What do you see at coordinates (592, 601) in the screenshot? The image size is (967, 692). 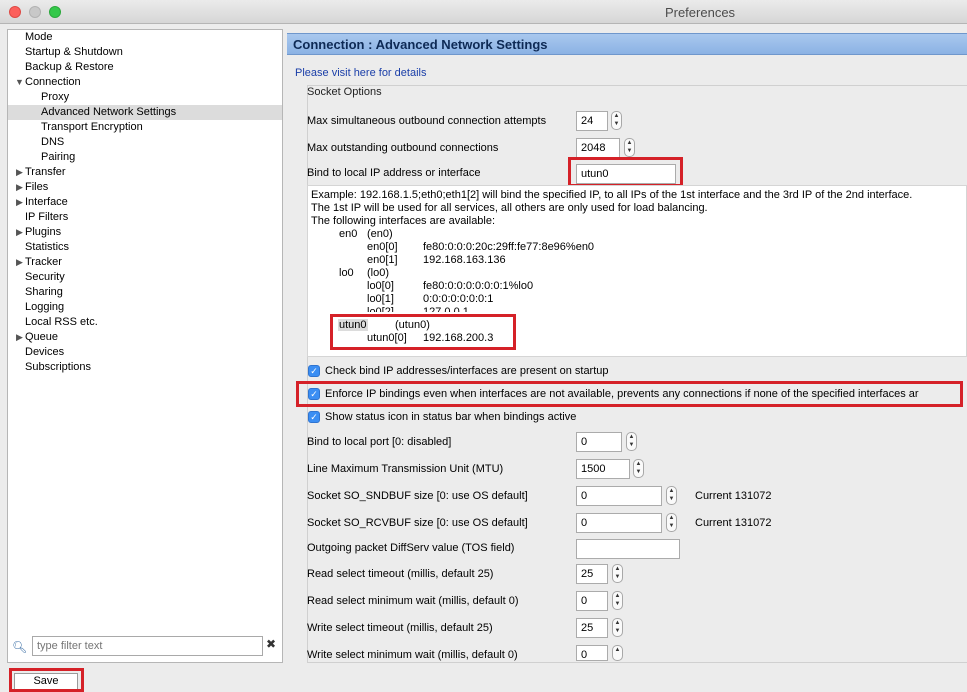 I see `read-min-wait-input: 0` at bounding box center [592, 601].